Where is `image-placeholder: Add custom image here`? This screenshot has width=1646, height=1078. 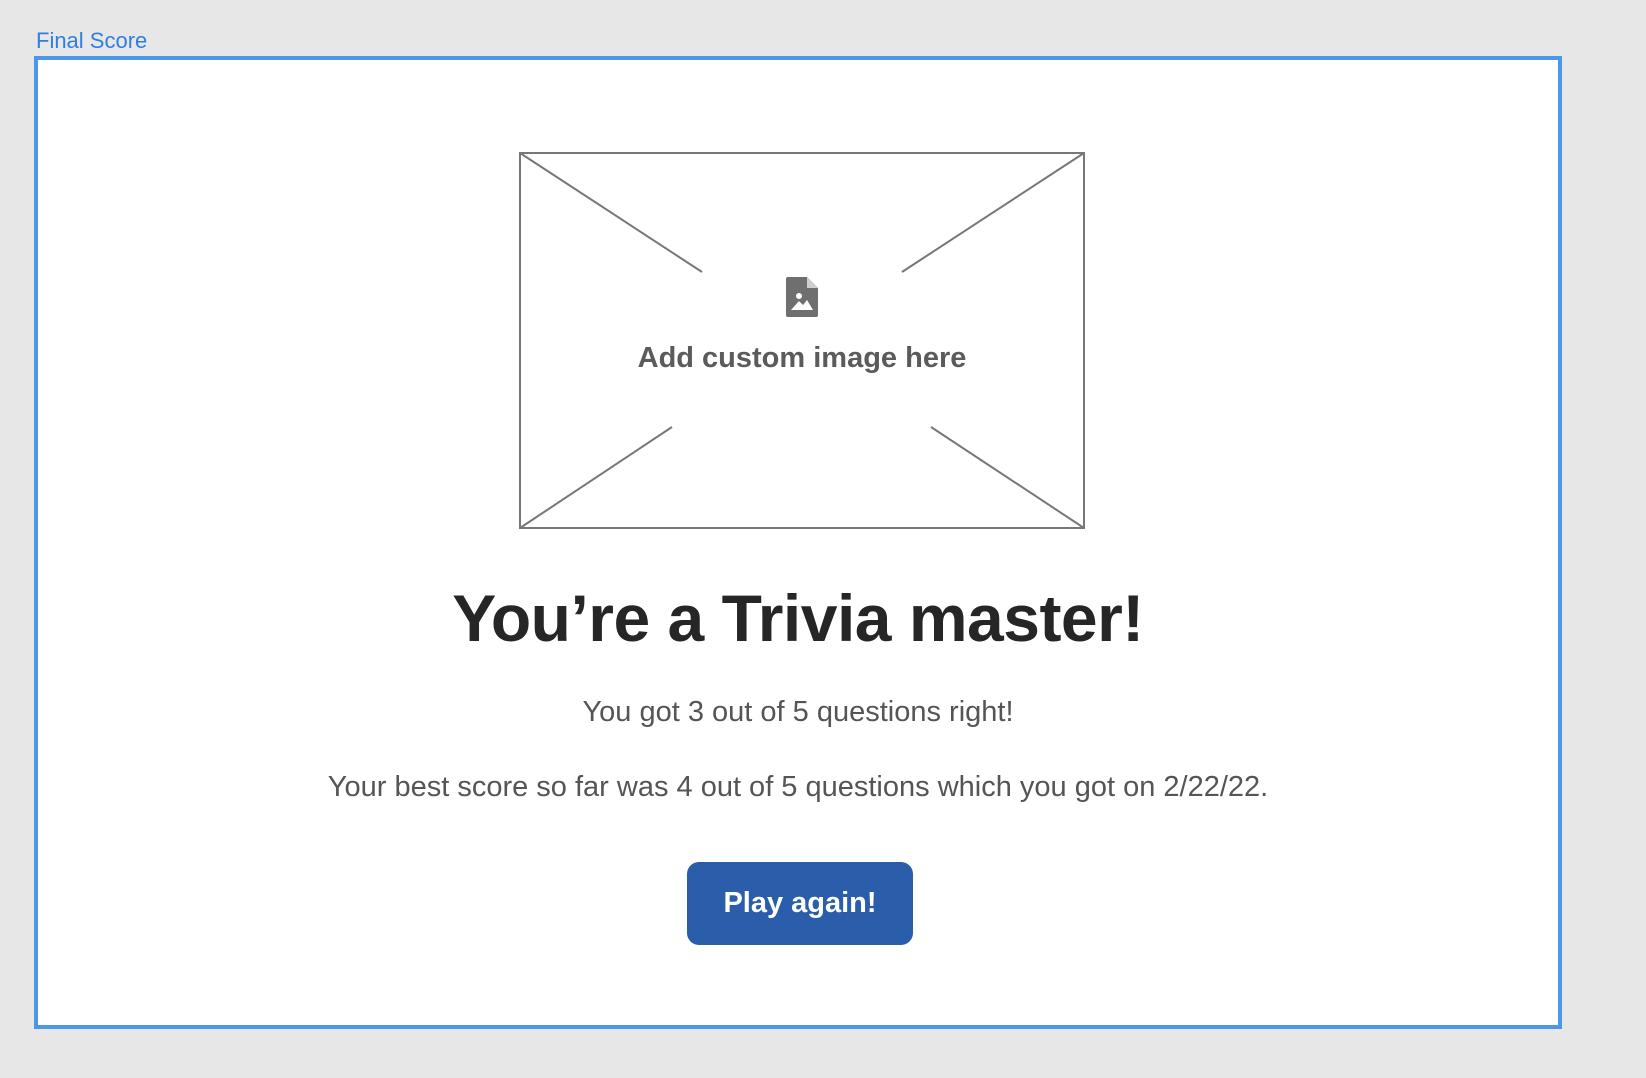
image-placeholder: Add custom image here is located at coordinates (802, 340).